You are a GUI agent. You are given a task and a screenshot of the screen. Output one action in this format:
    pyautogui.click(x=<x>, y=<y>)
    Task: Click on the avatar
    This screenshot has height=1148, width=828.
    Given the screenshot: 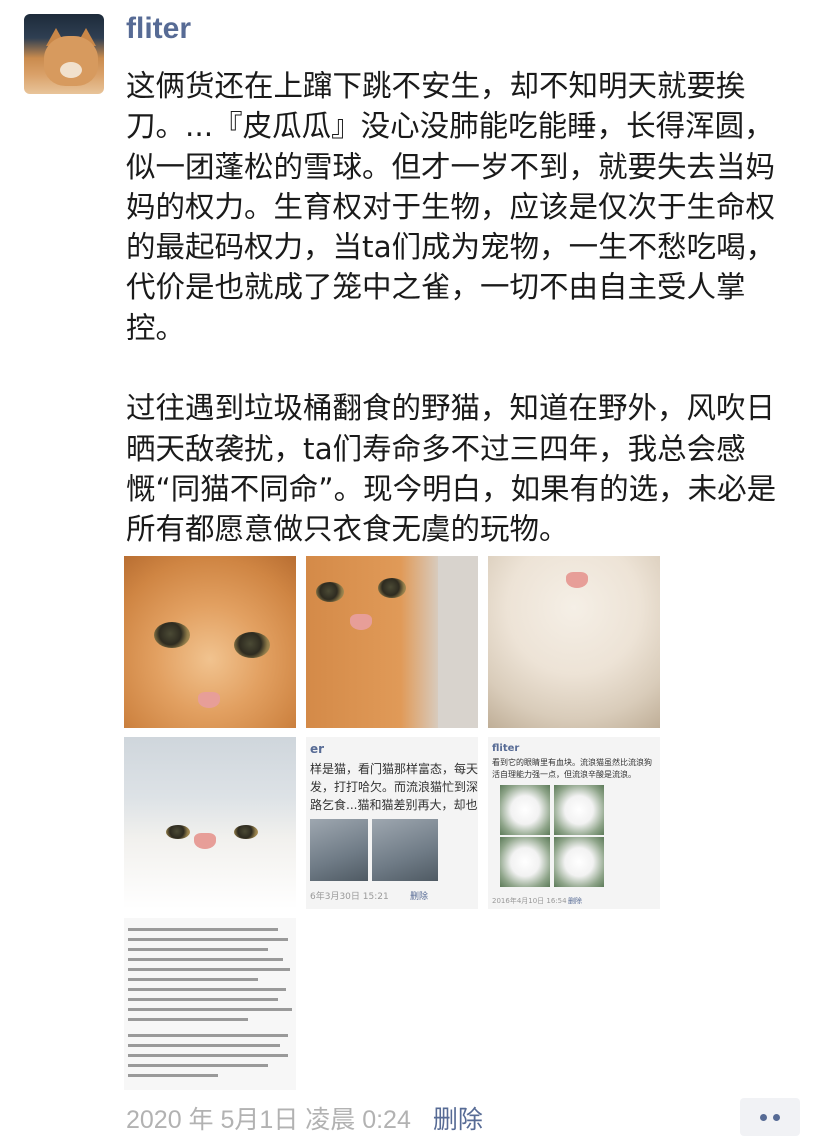 What is the action you would take?
    pyautogui.click(x=64, y=54)
    